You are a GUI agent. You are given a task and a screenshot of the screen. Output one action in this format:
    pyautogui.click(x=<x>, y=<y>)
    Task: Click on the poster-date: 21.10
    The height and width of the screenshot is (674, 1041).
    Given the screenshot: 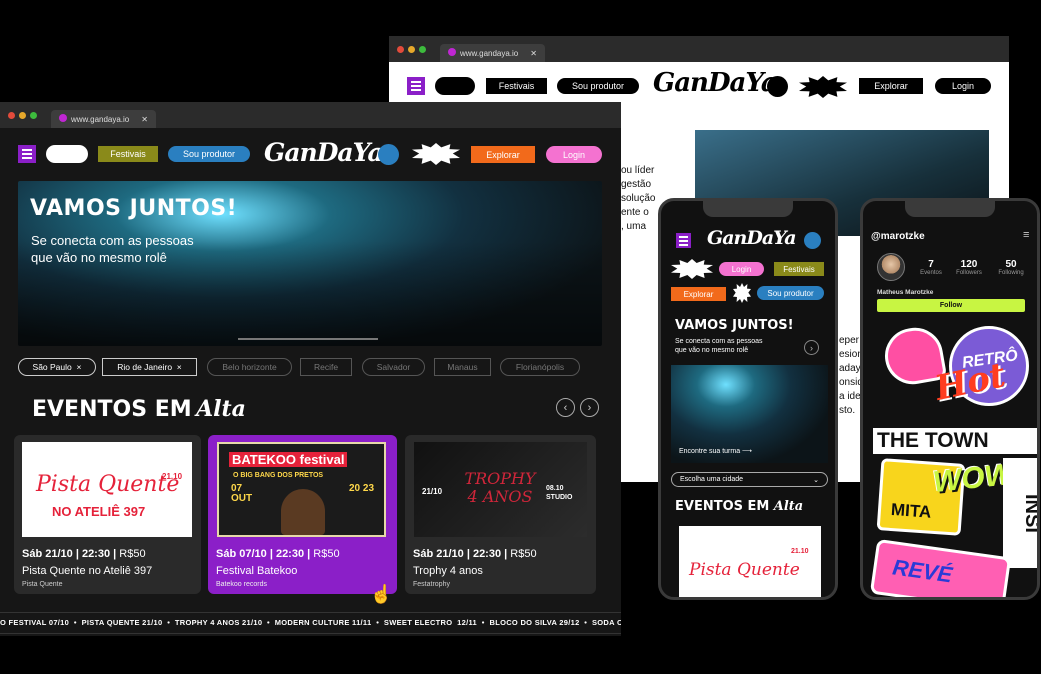 What is the action you would take?
    pyautogui.click(x=800, y=551)
    